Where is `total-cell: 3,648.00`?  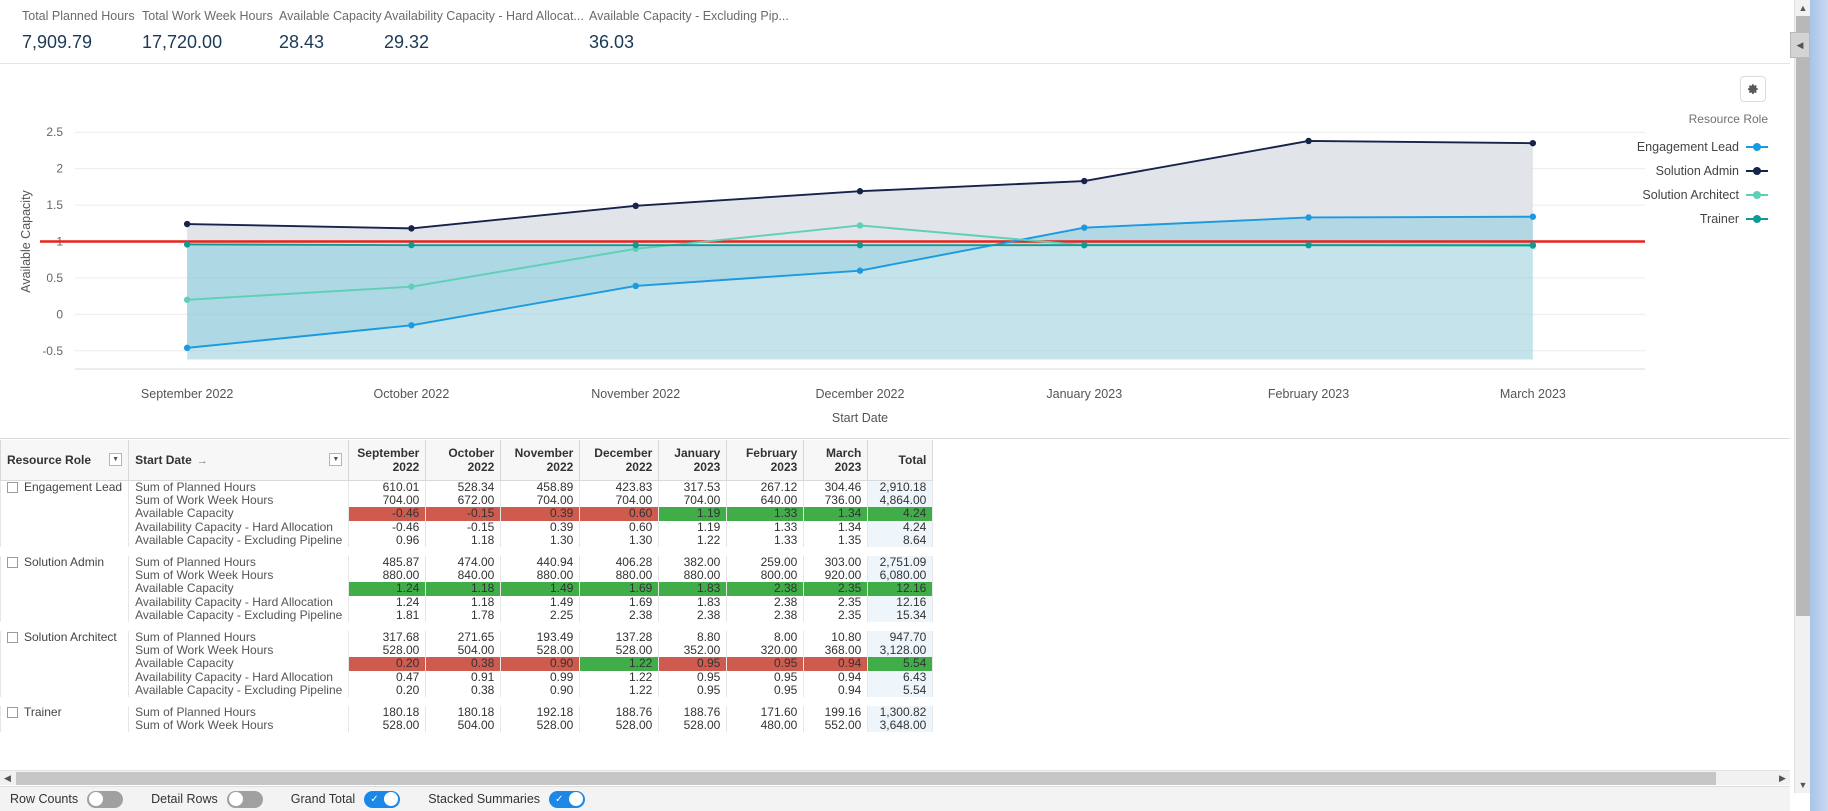
total-cell: 3,648.00 is located at coordinates (900, 726).